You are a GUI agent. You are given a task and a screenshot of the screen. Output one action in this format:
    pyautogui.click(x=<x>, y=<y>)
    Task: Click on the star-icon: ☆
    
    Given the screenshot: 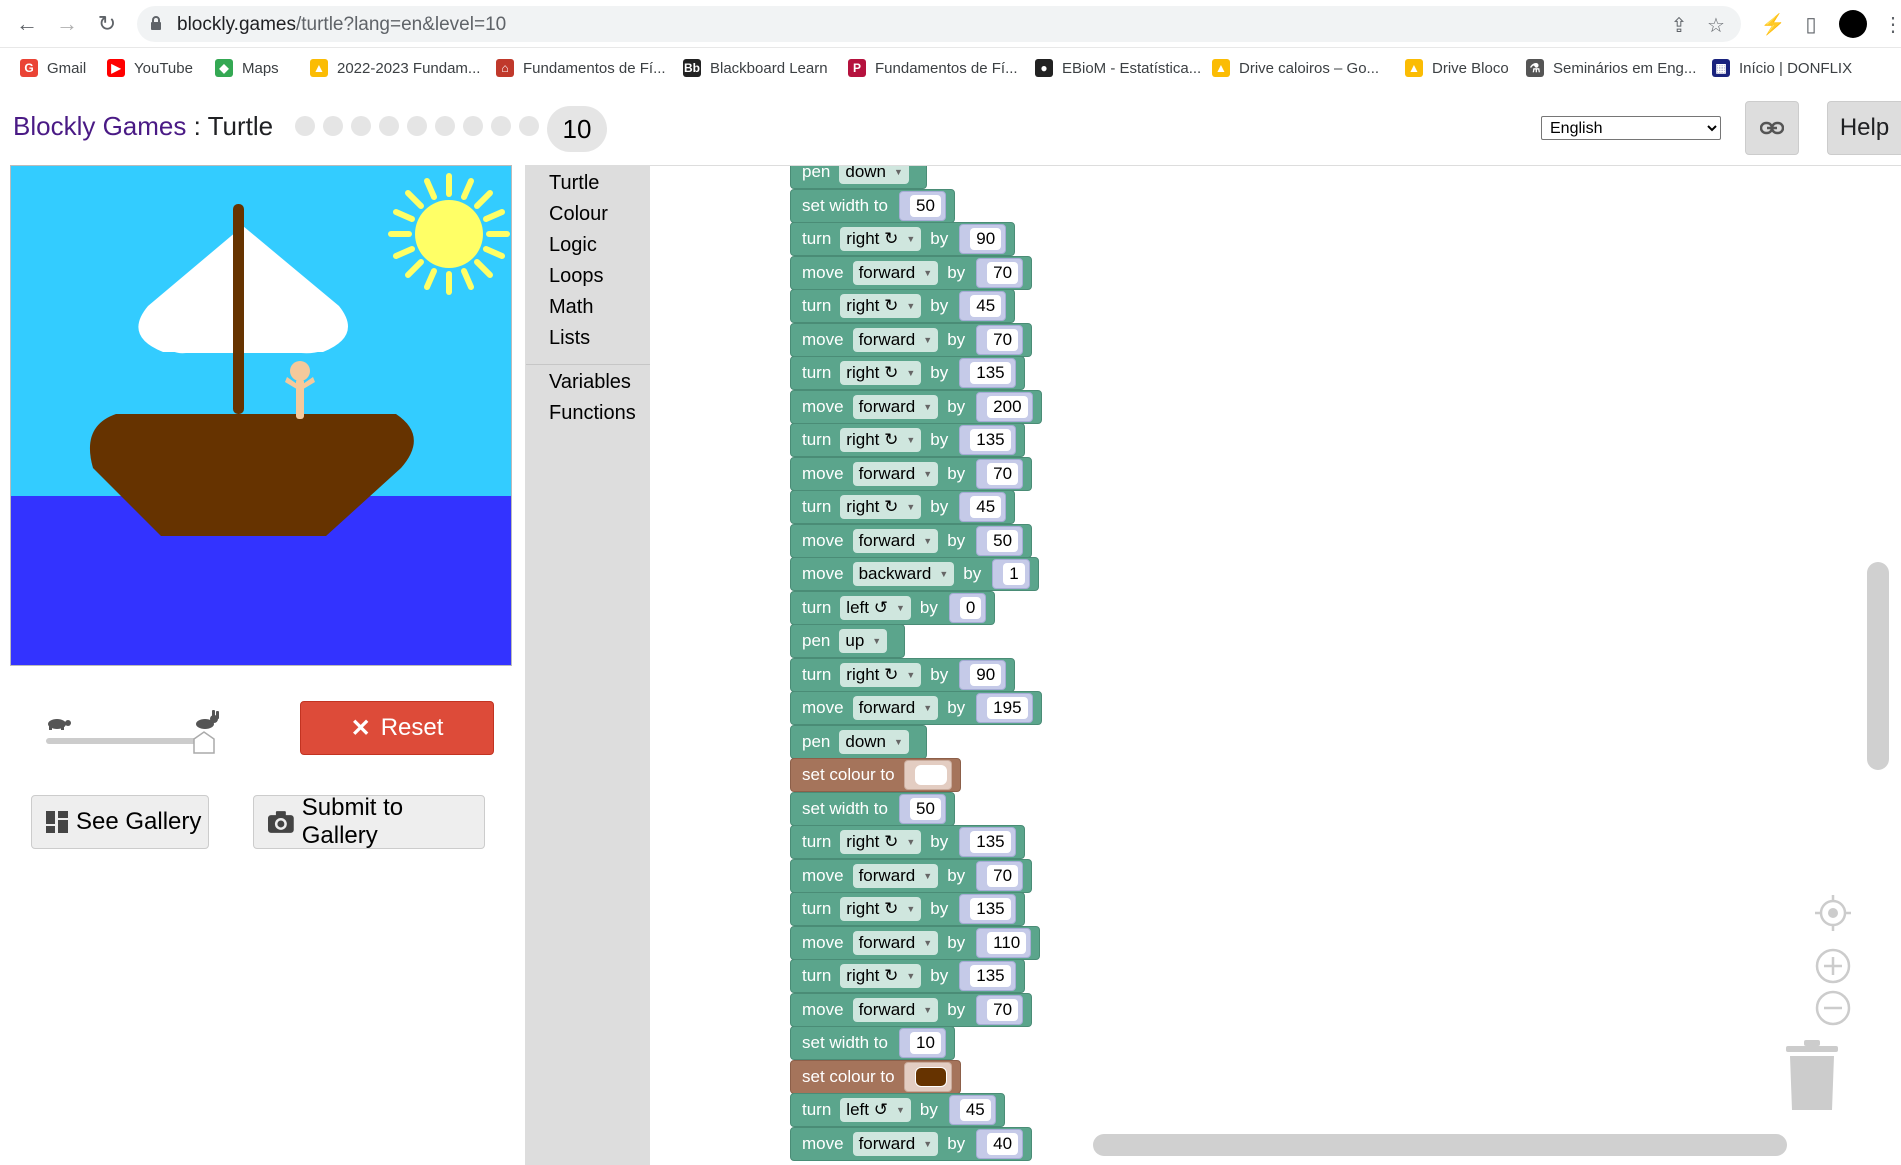 What is the action you would take?
    pyautogui.click(x=1716, y=25)
    